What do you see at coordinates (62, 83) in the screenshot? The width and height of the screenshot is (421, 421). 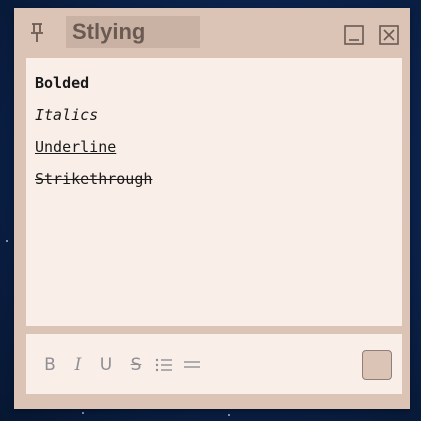 I see `bold-text: Bolded` at bounding box center [62, 83].